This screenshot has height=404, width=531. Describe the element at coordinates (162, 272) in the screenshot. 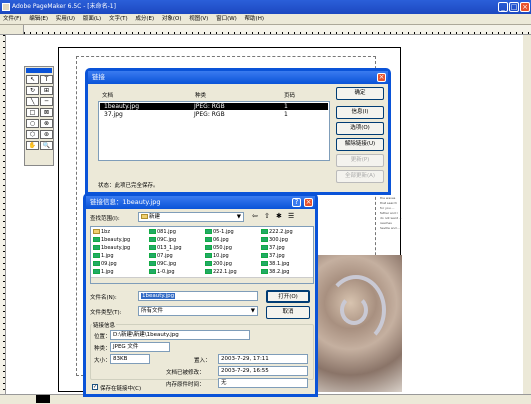

I see `file-item: 1-0.jpg` at that location.